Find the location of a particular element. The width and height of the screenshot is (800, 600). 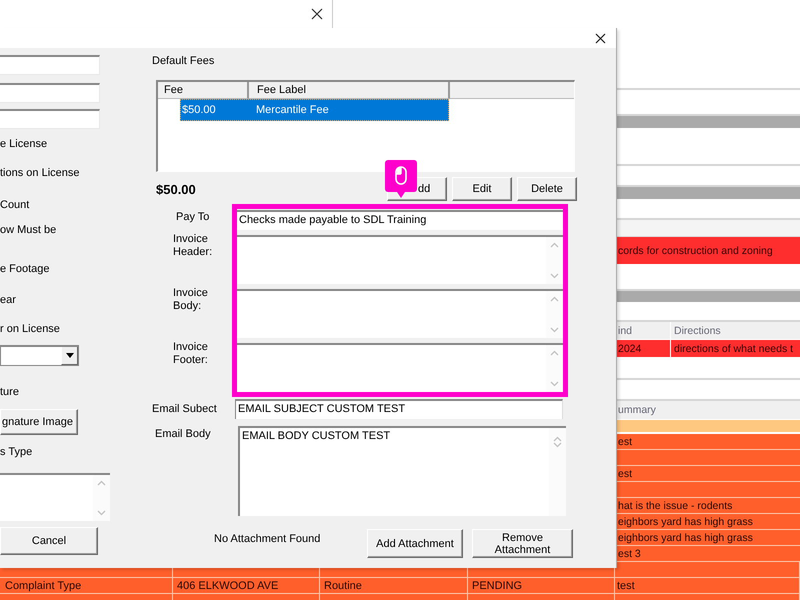

field-label: ture is located at coordinates (9, 392).